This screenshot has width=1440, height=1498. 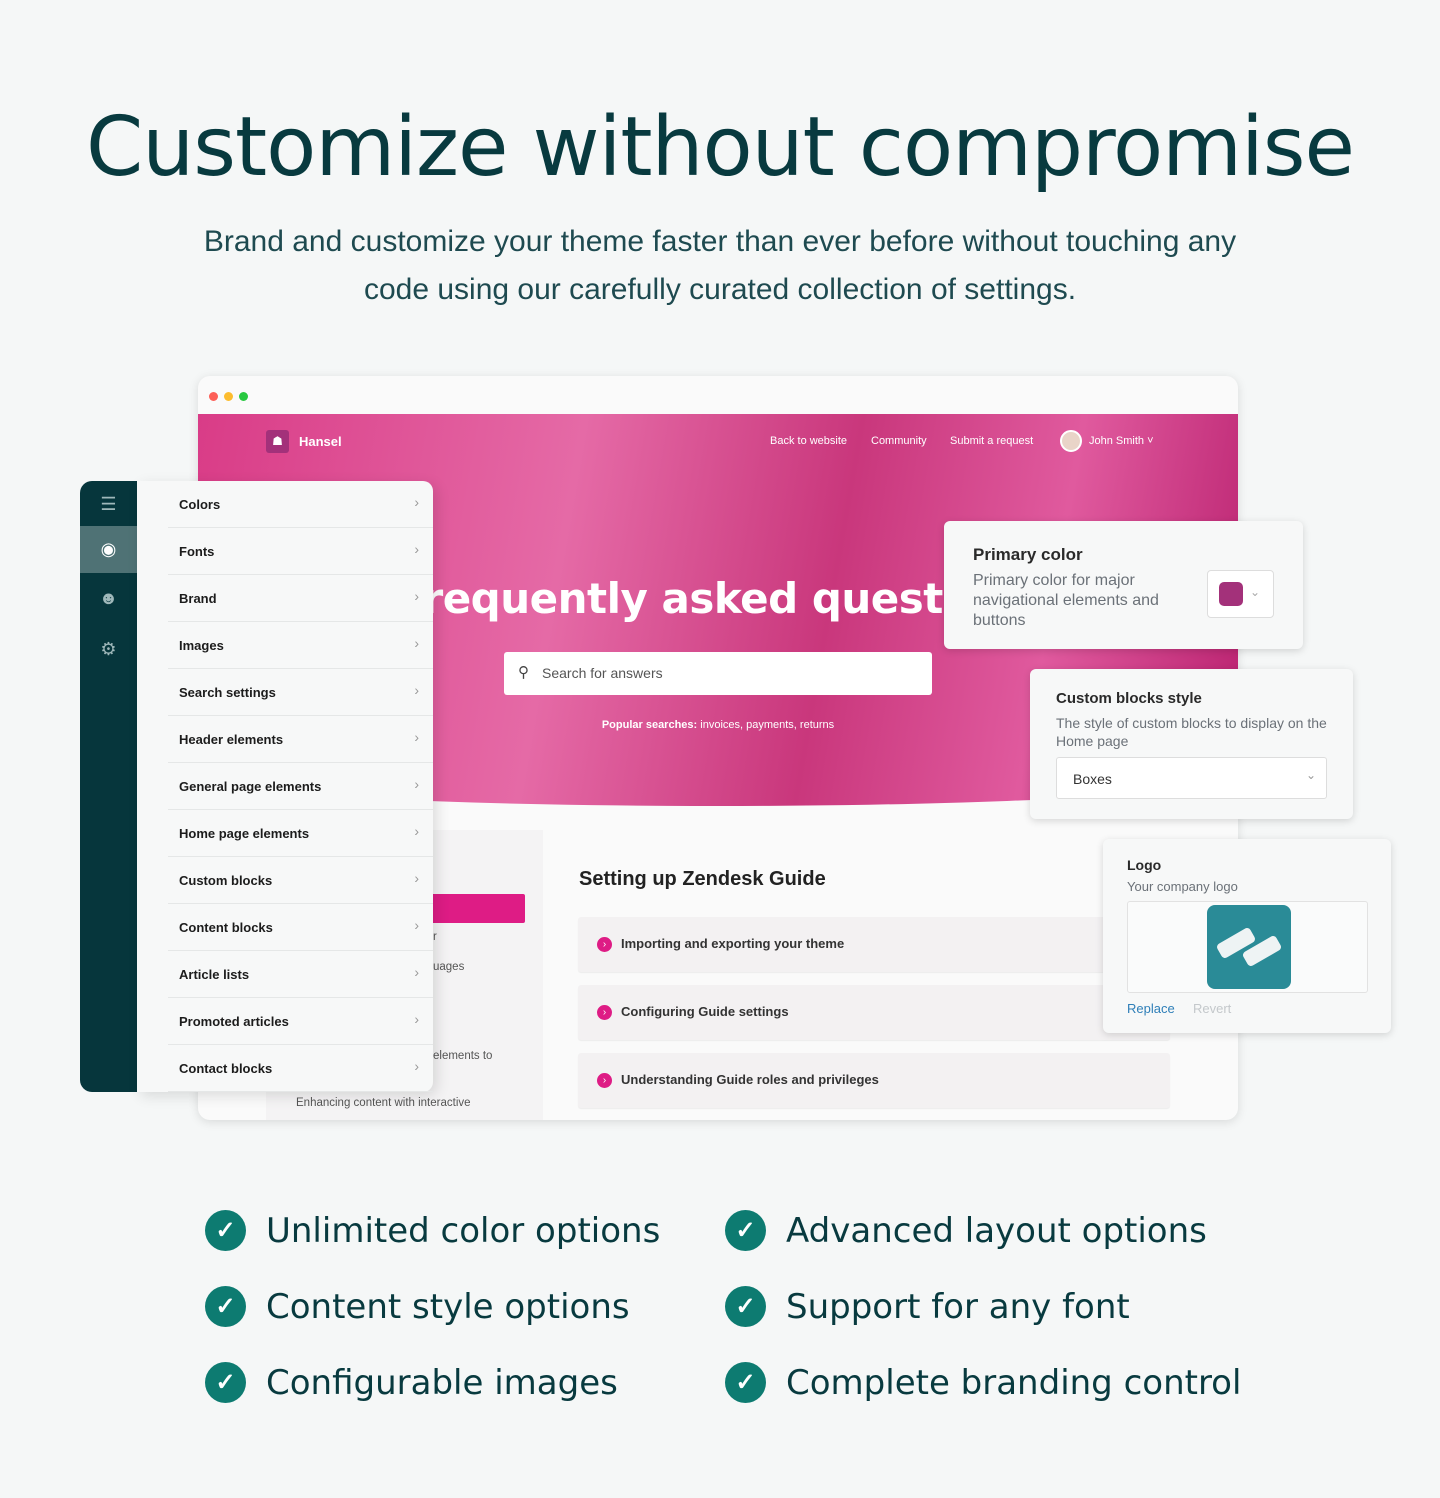 I want to click on color-picker: ⌄, so click(x=1240, y=594).